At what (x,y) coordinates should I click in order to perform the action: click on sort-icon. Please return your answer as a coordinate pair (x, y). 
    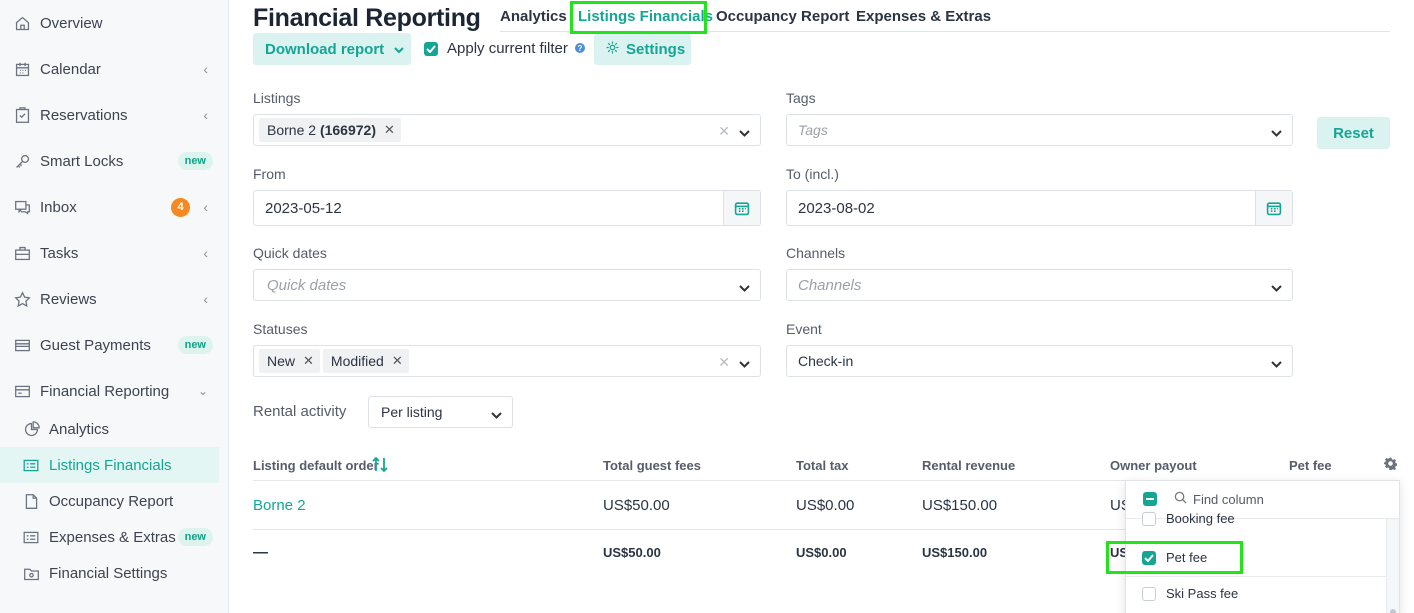
    Looking at the image, I should click on (380, 467).